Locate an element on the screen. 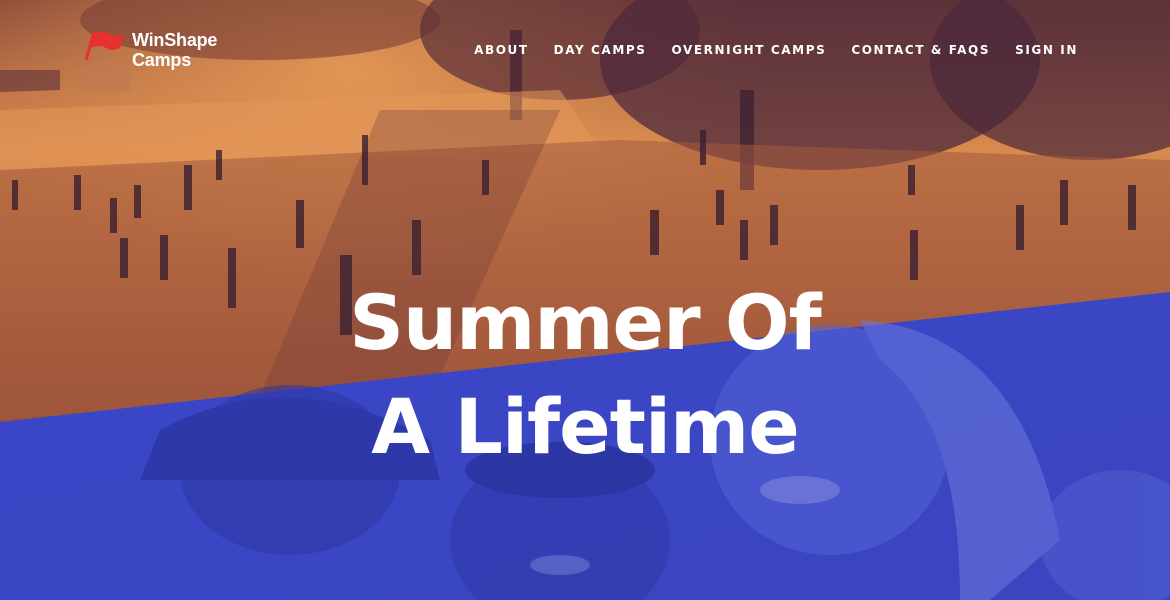 The height and width of the screenshot is (600, 1170). winshape-logo: WinShape Camps is located at coordinates (150, 50).